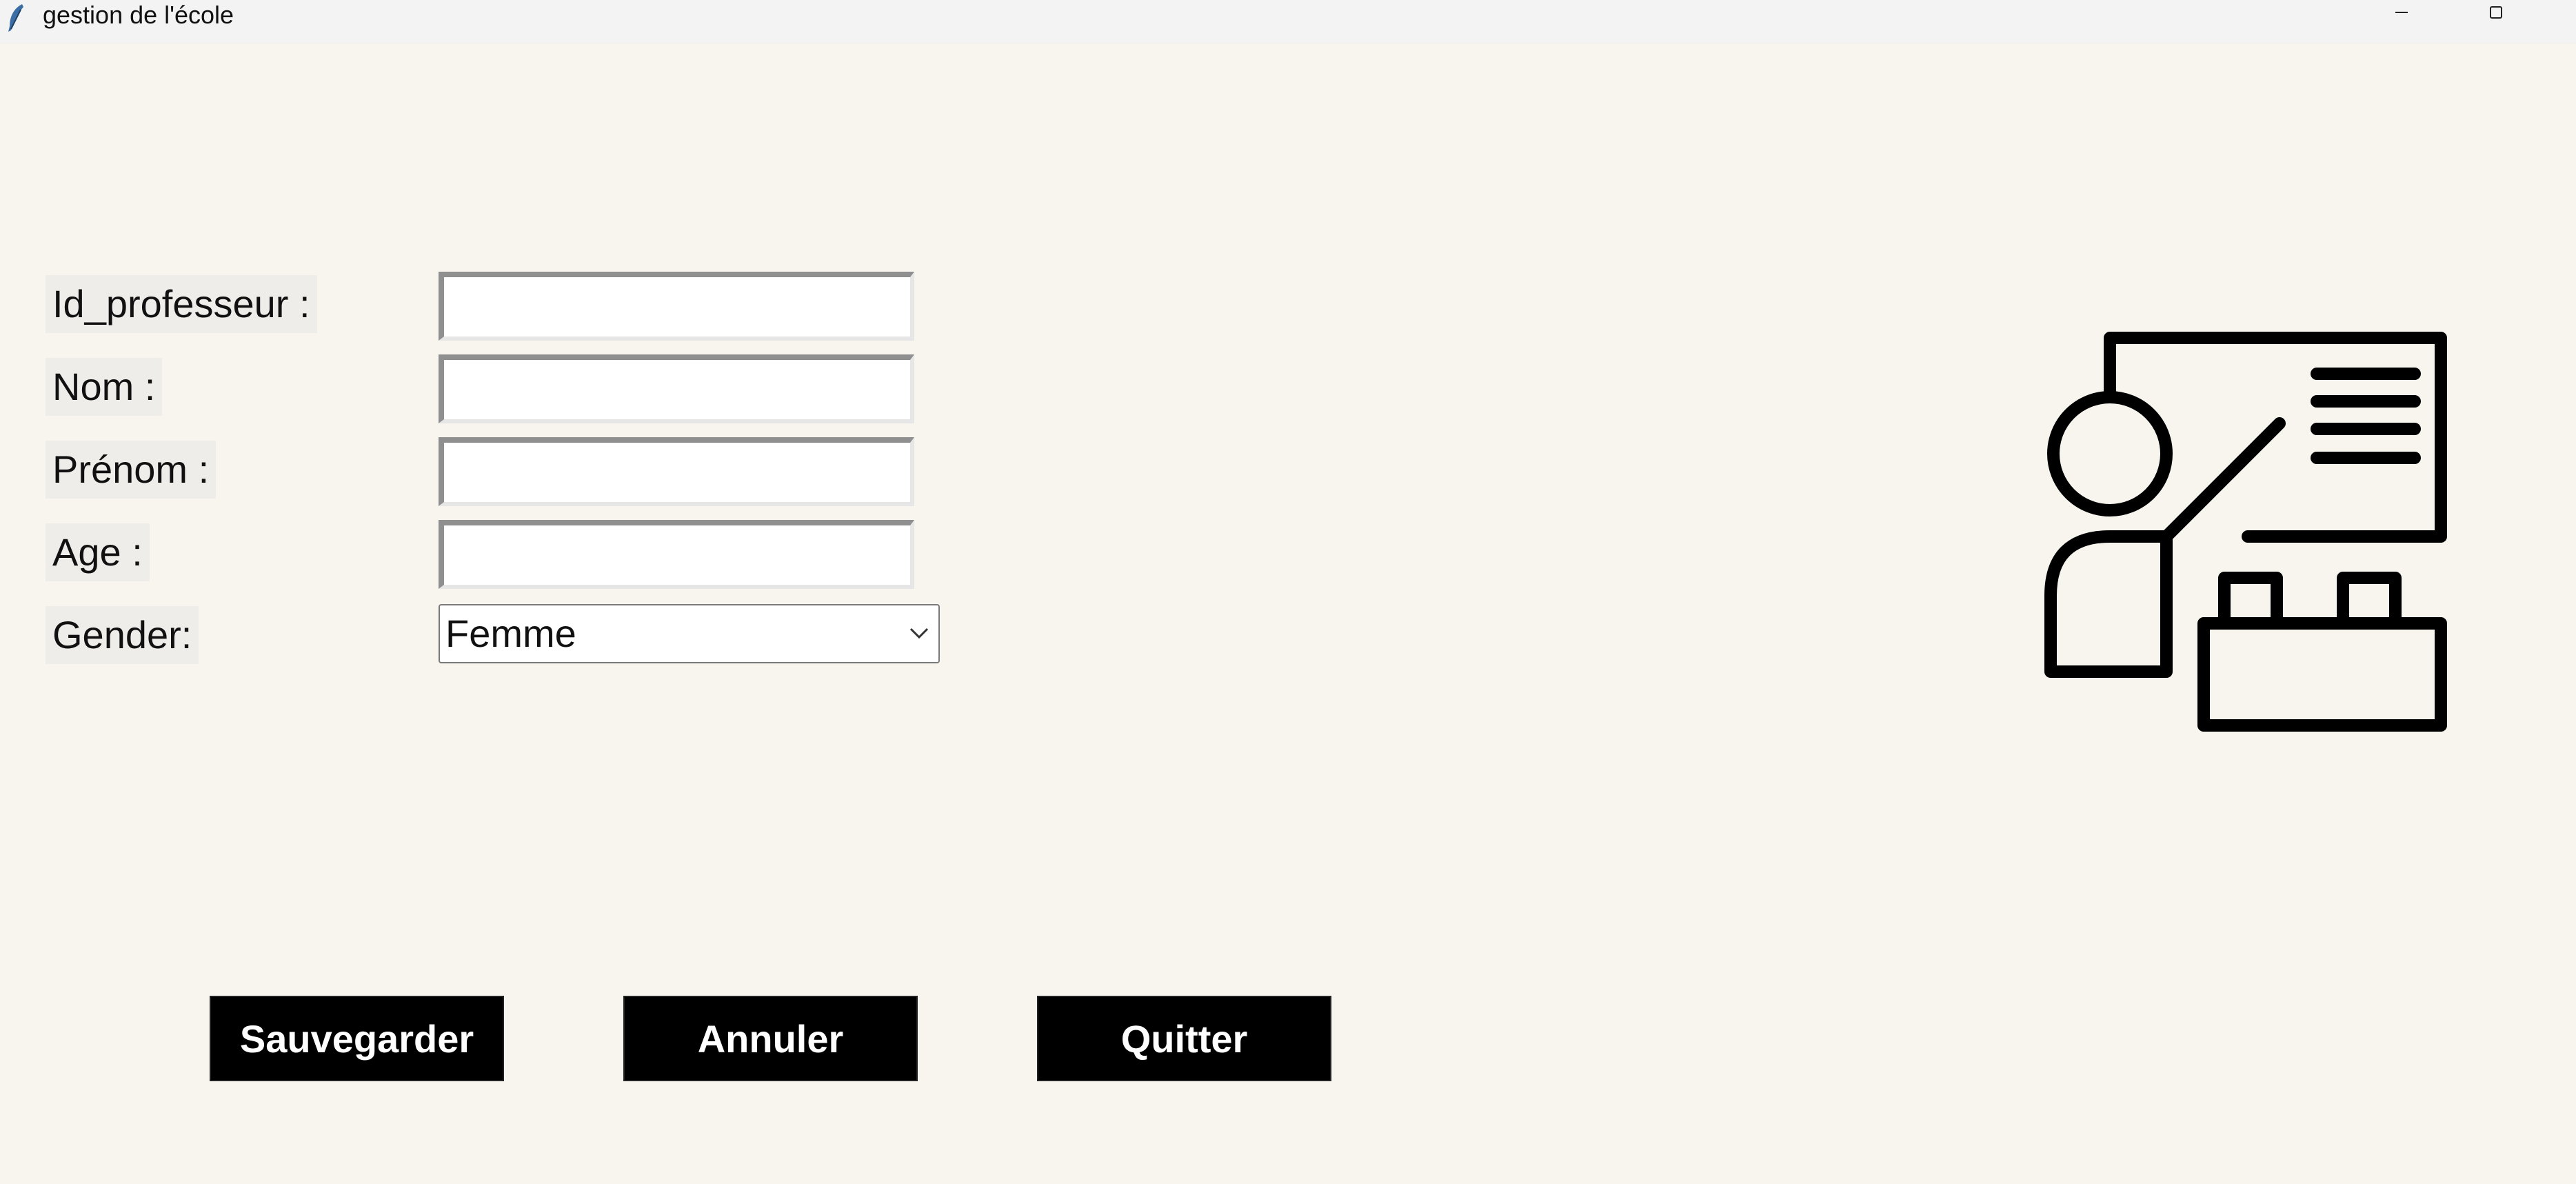 The width and height of the screenshot is (2576, 1184). What do you see at coordinates (138, 15) in the screenshot?
I see `window-title: gestion de l'école` at bounding box center [138, 15].